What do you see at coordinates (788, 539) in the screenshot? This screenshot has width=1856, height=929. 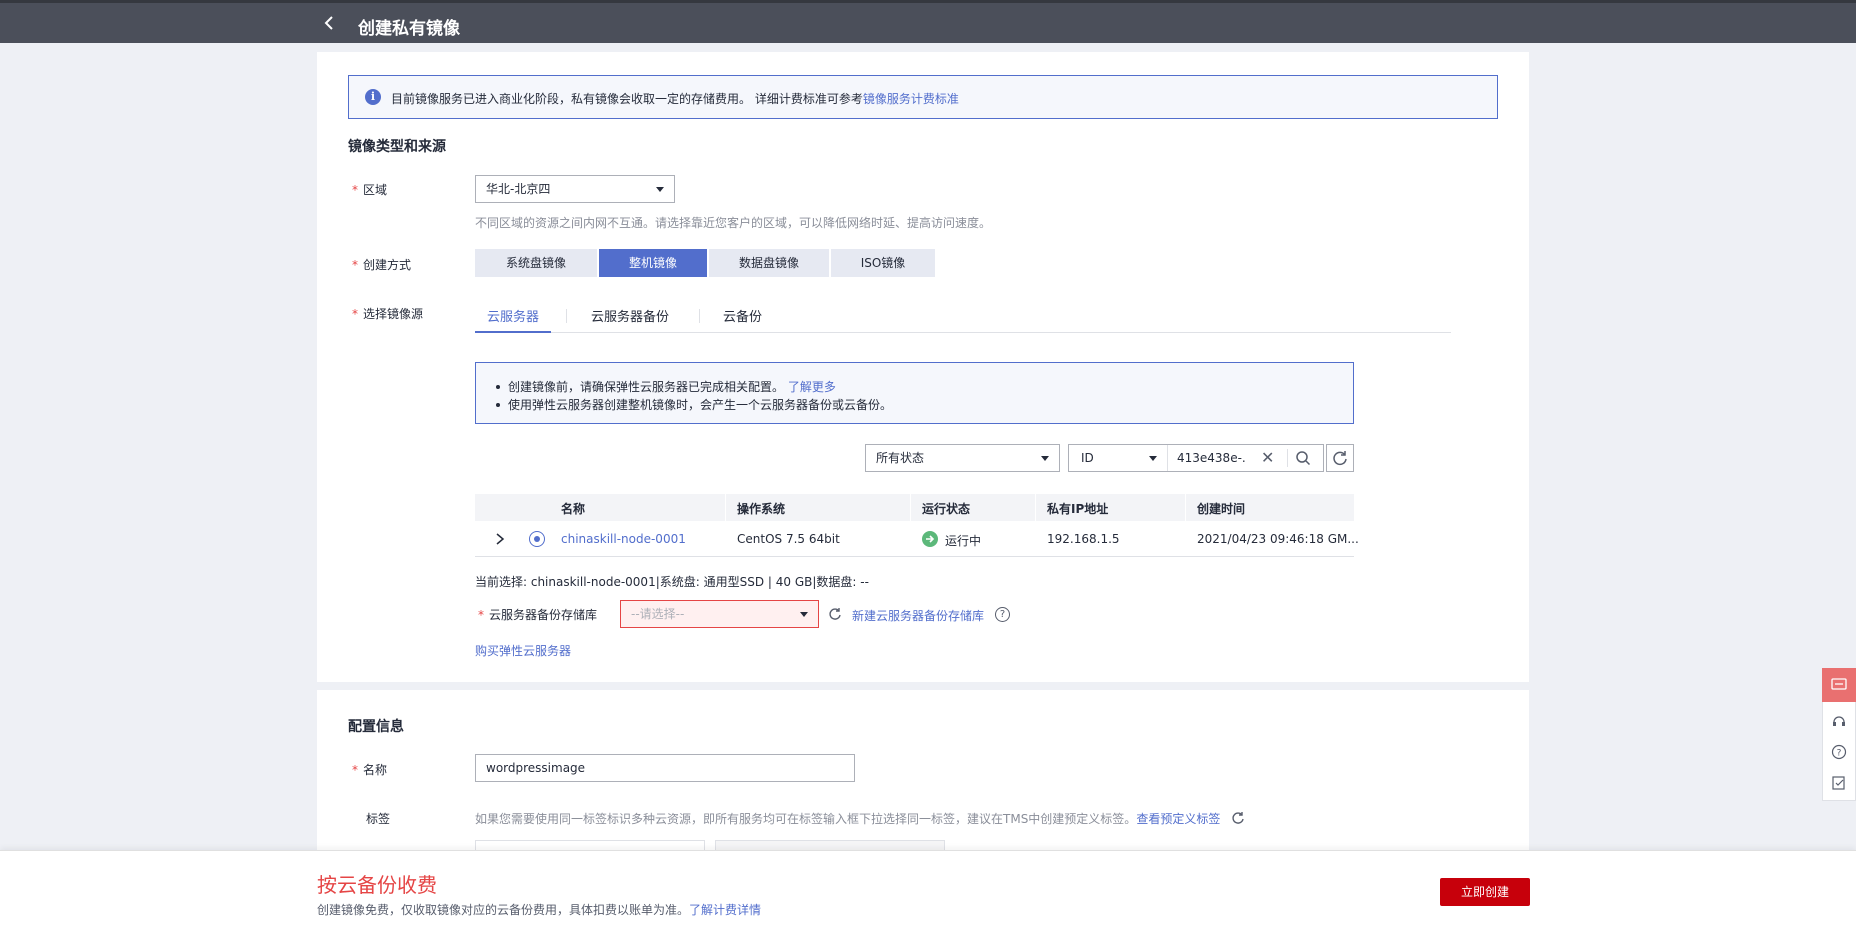 I see `server-os: CentOS 7.5 64bit` at bounding box center [788, 539].